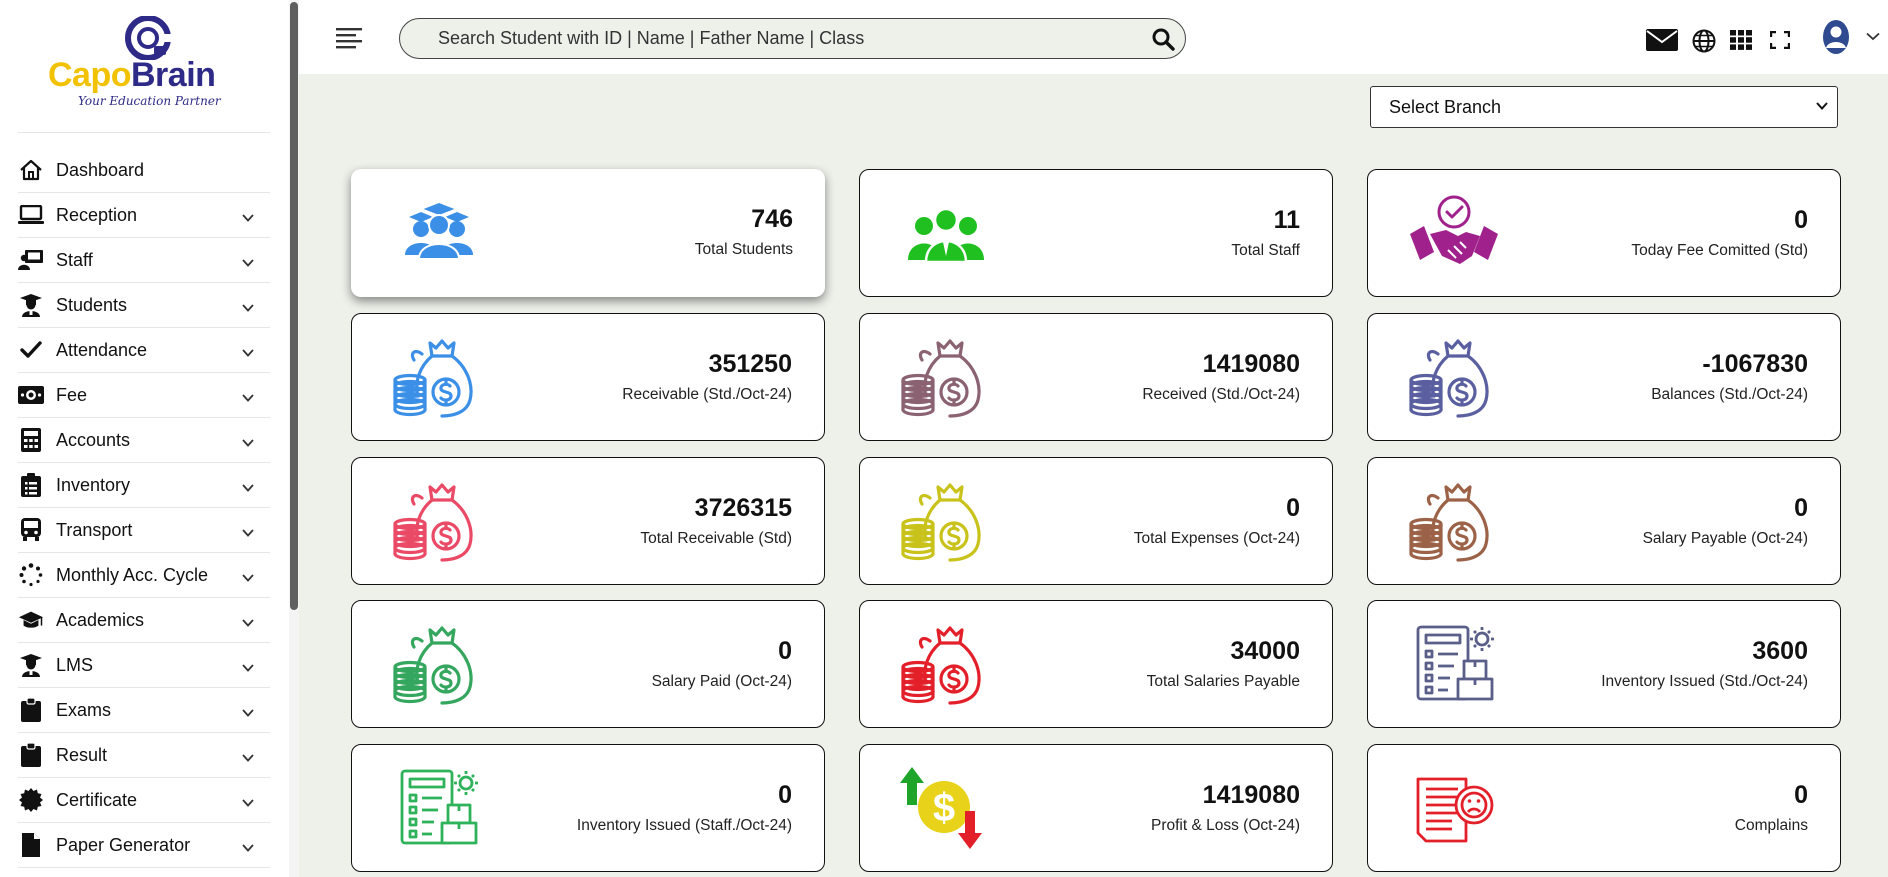 The image size is (1888, 877). Describe the element at coordinates (438, 808) in the screenshot. I see `inventory-icon` at that location.